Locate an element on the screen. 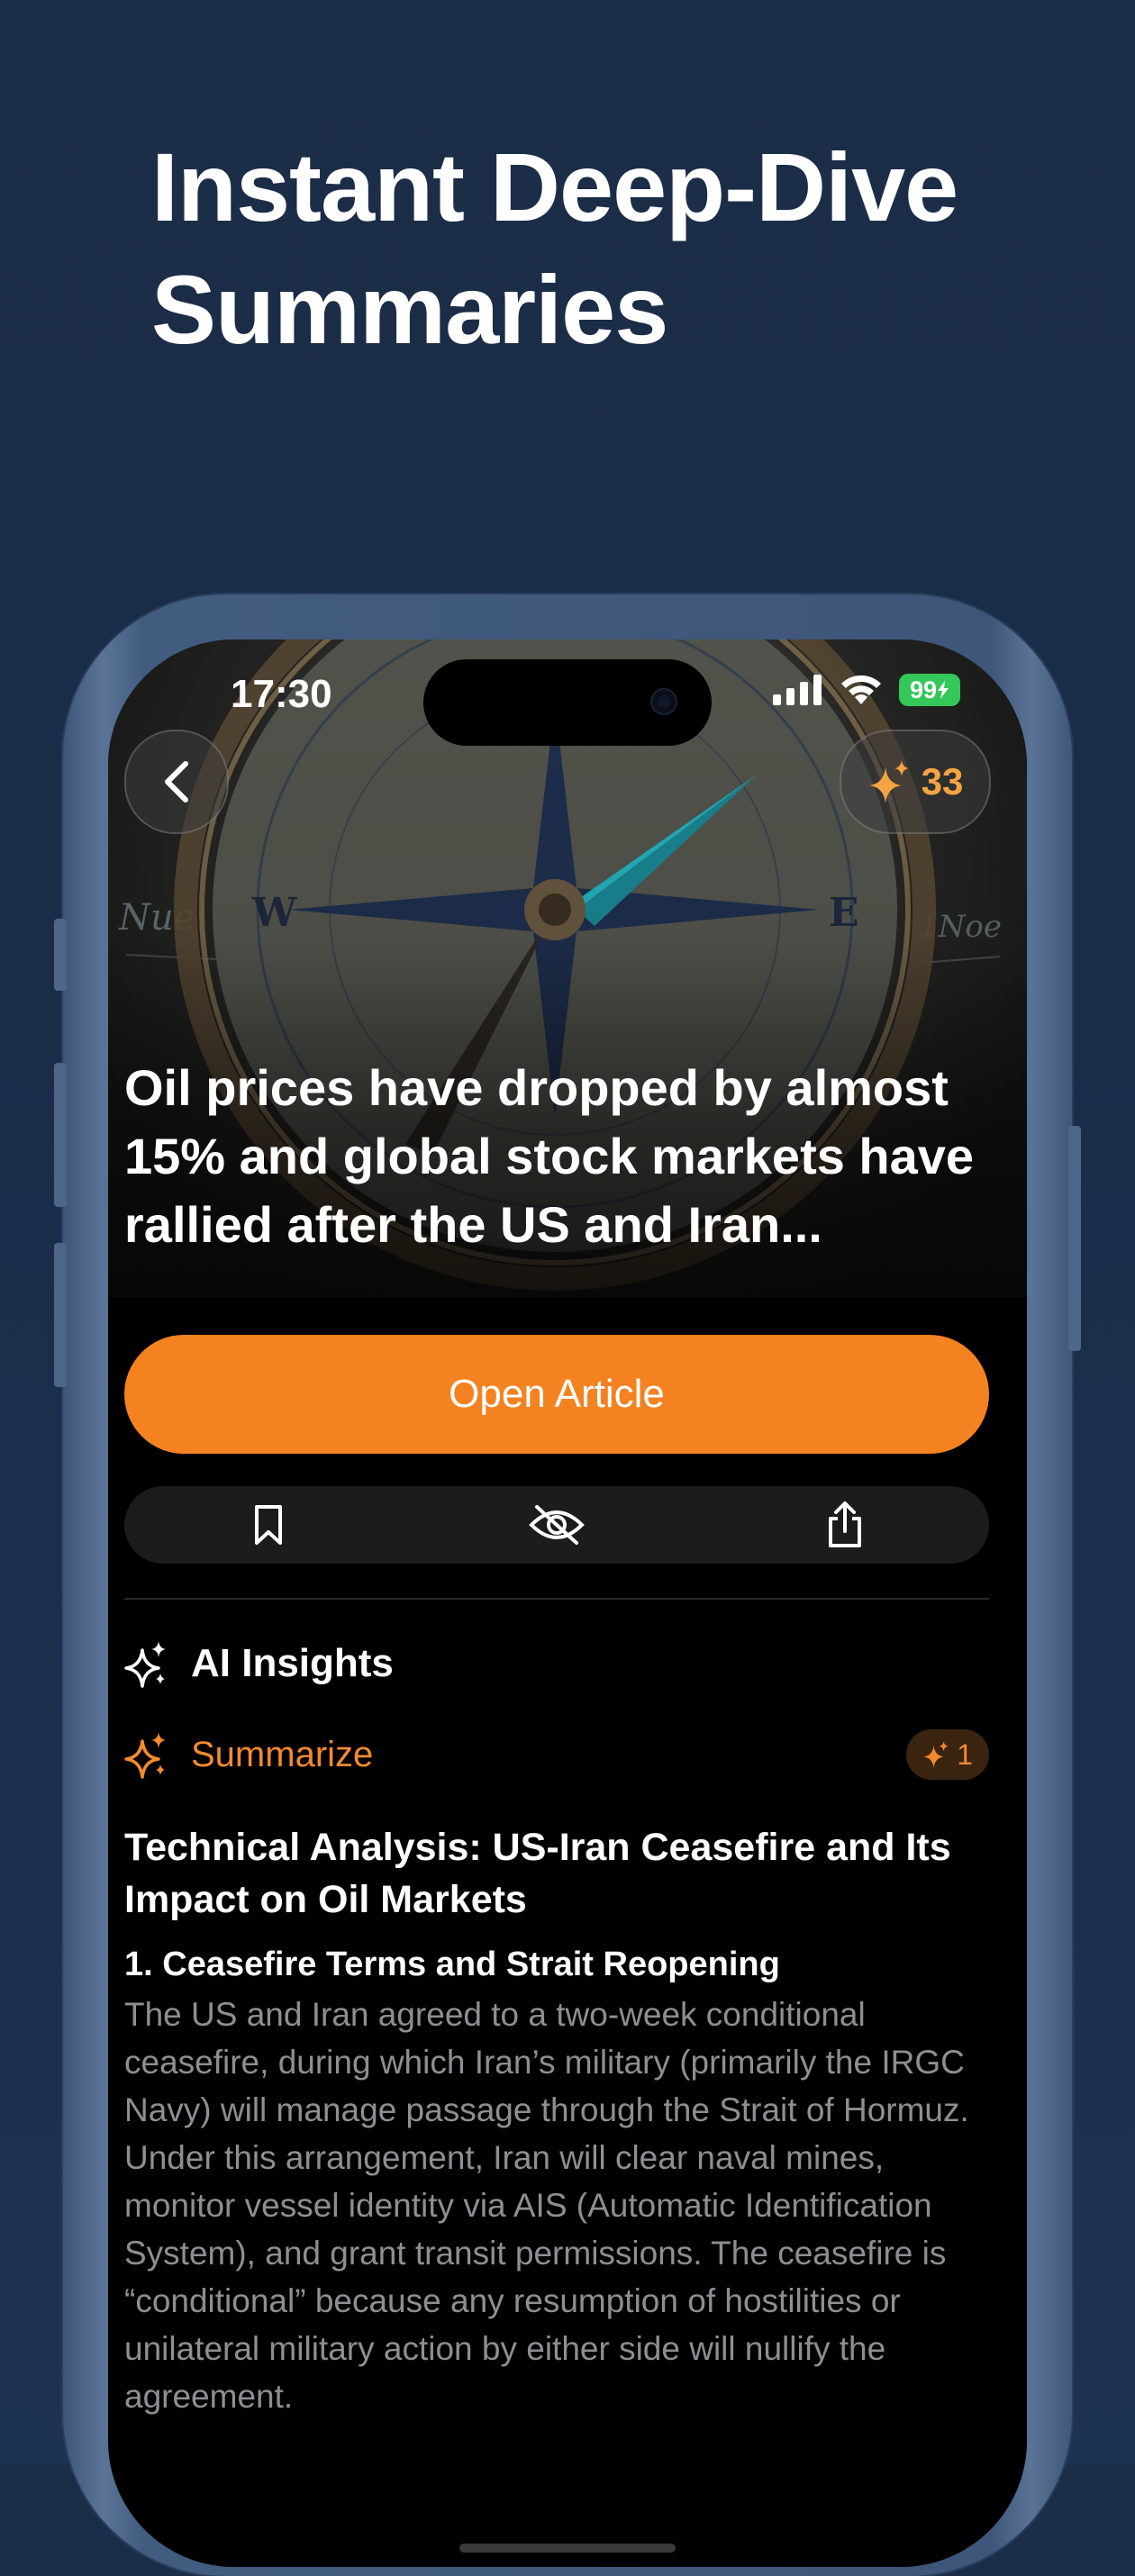 The width and height of the screenshot is (1135, 2576). battery-level: 99 is located at coordinates (923, 689).